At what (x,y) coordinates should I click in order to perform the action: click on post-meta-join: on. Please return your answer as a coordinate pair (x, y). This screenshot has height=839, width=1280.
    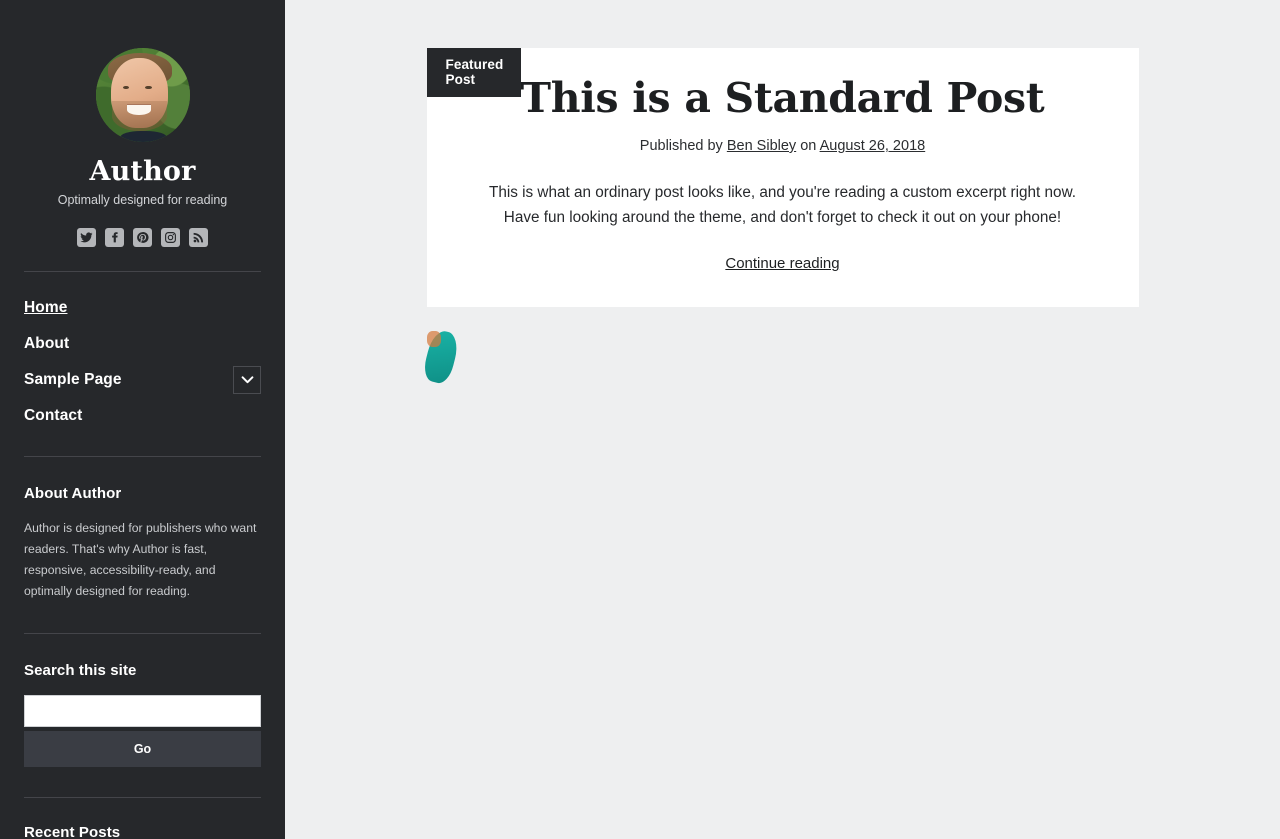
    Looking at the image, I should click on (808, 145).